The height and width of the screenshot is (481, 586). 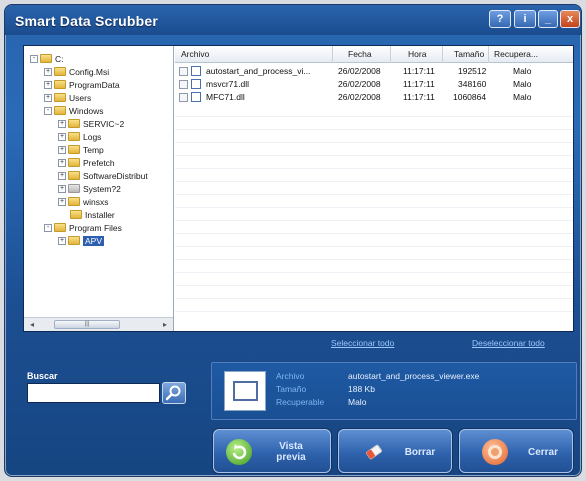 I want to click on tree-item-config-msi: + Config.Msi, so click(x=76, y=71).